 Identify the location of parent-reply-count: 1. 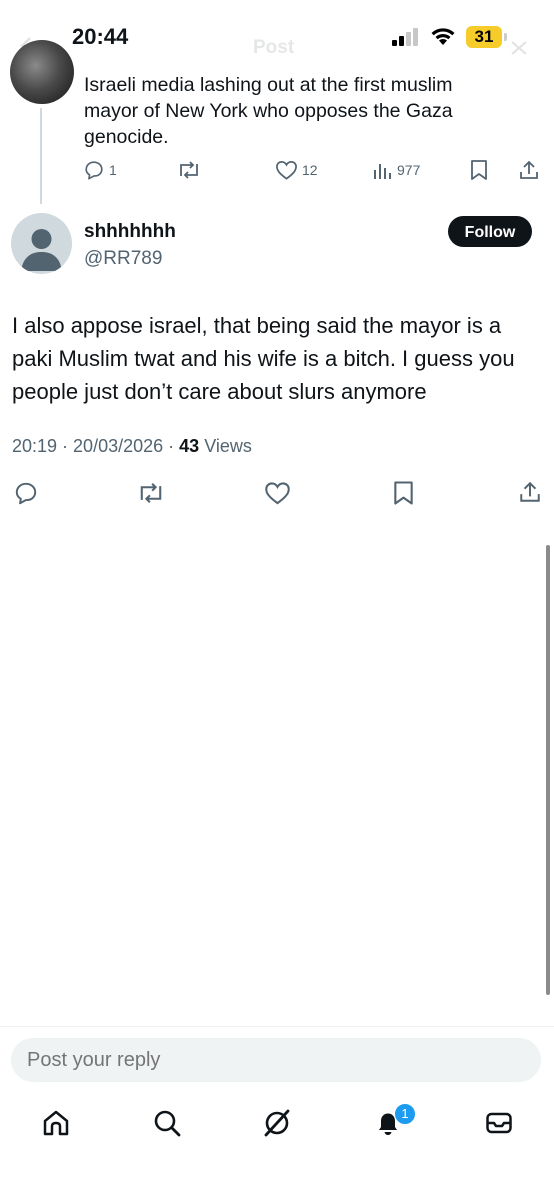
(113, 170).